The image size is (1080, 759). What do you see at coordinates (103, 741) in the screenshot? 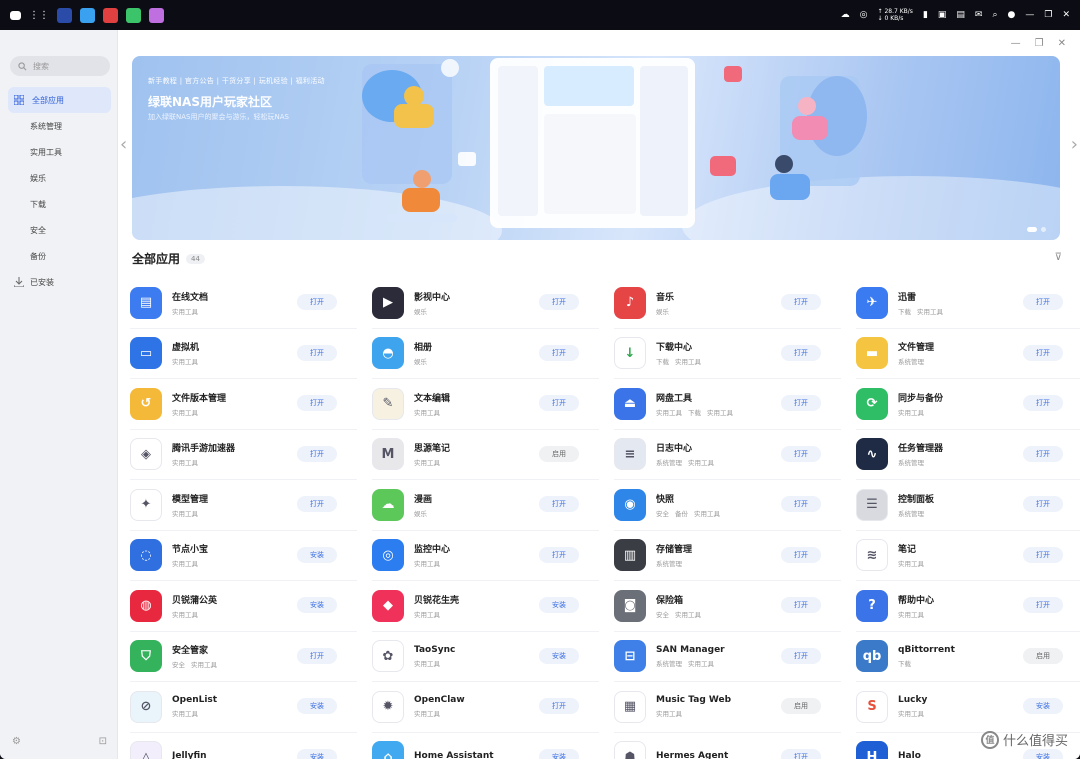
I see `update-icon: ⊡` at bounding box center [103, 741].